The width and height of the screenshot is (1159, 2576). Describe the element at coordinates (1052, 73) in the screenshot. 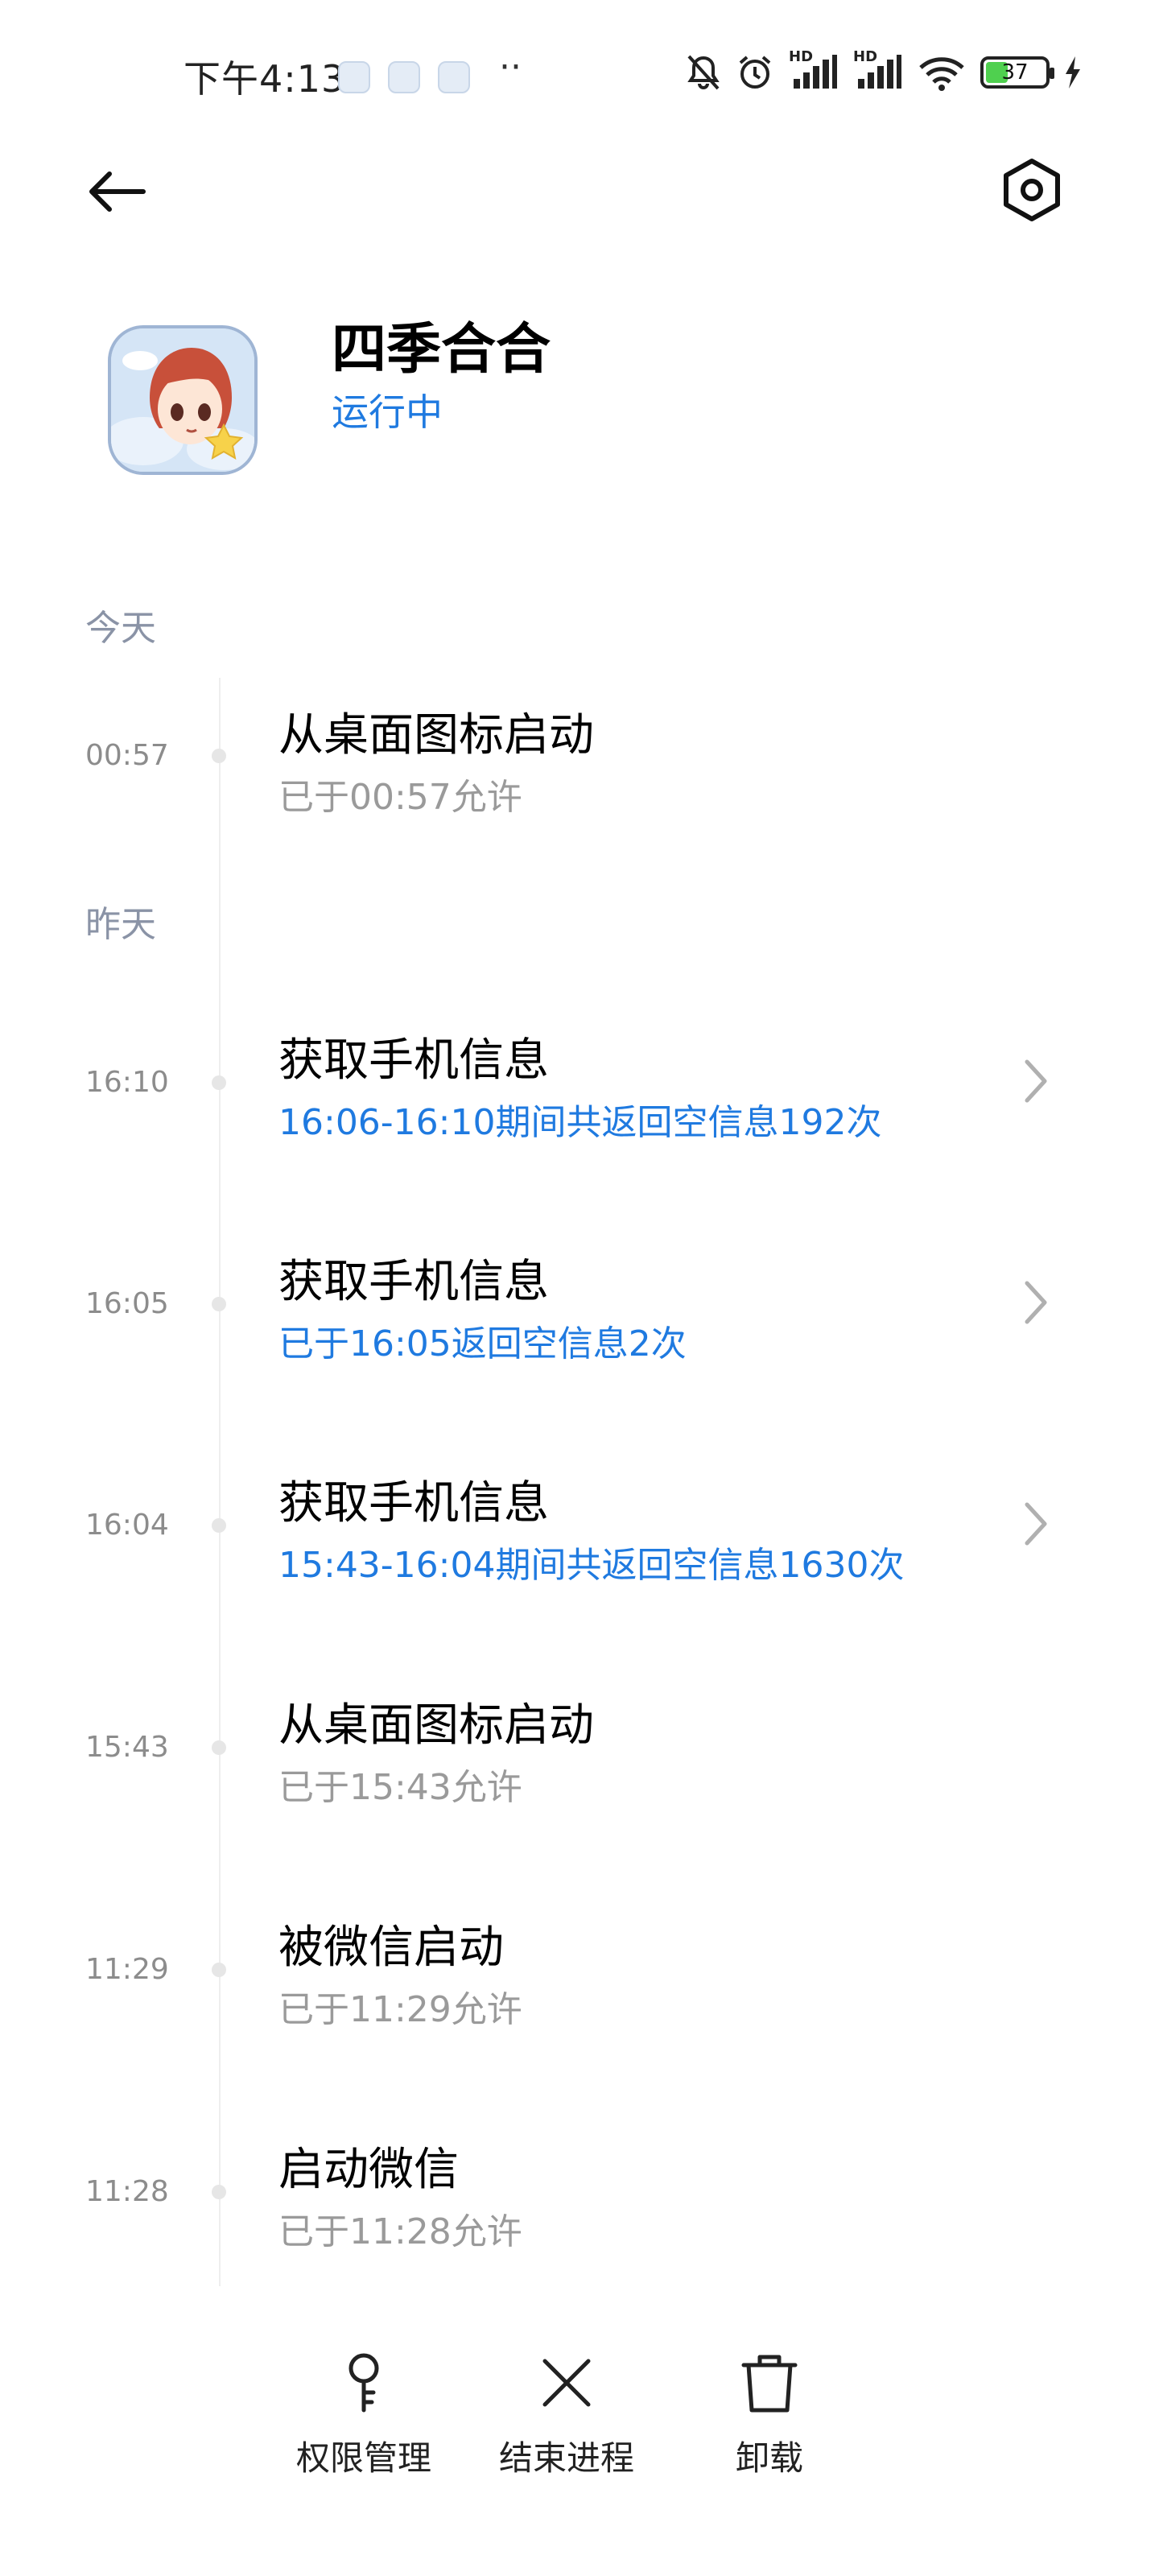

I see `battery-cap` at that location.